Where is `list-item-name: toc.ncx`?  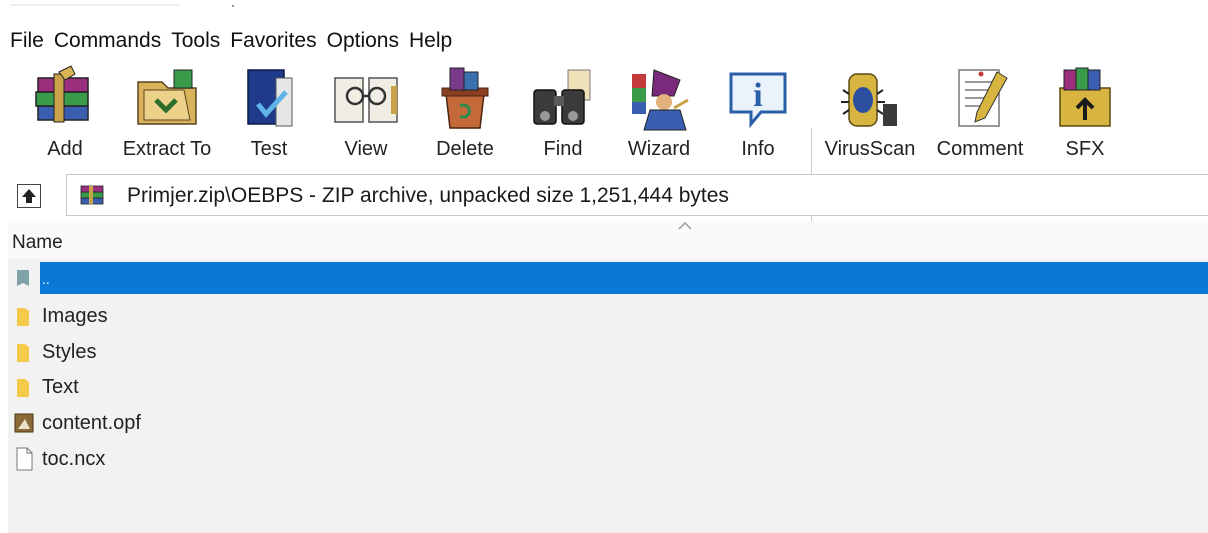 list-item-name: toc.ncx is located at coordinates (74, 459).